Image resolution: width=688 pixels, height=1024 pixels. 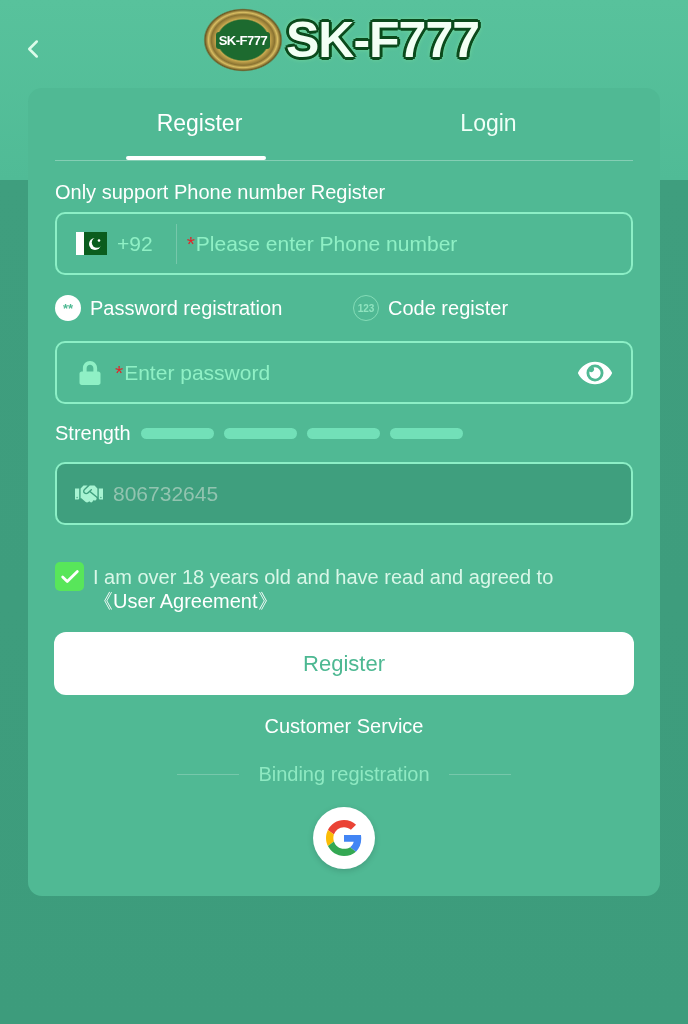 I want to click on register-button: Register, so click(x=344, y=663).